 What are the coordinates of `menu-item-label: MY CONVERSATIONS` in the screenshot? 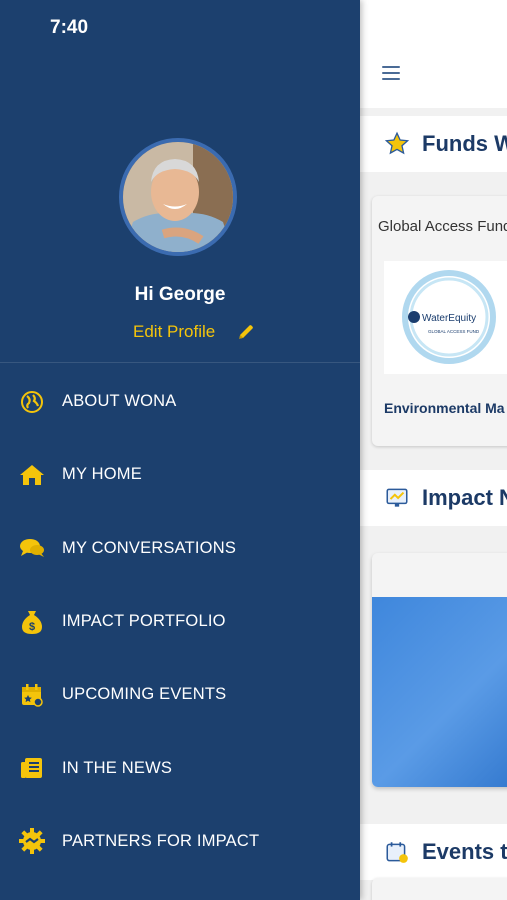 It's located at (149, 547).